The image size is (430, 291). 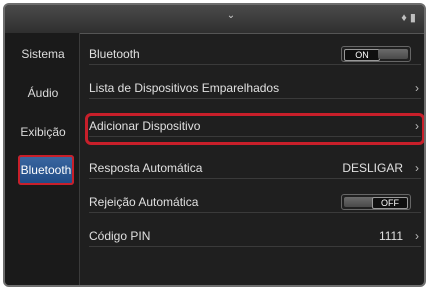 I want to click on left-menu-label: Áudio, so click(x=43, y=93).